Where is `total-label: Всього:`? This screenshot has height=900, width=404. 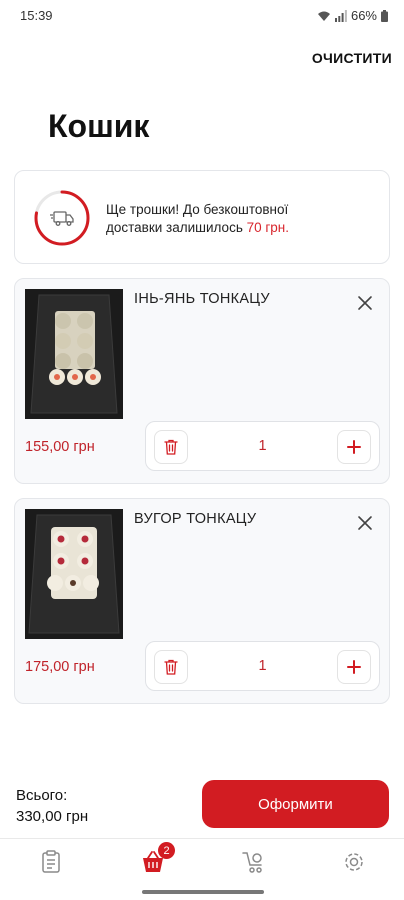 total-label: Всього: is located at coordinates (42, 795).